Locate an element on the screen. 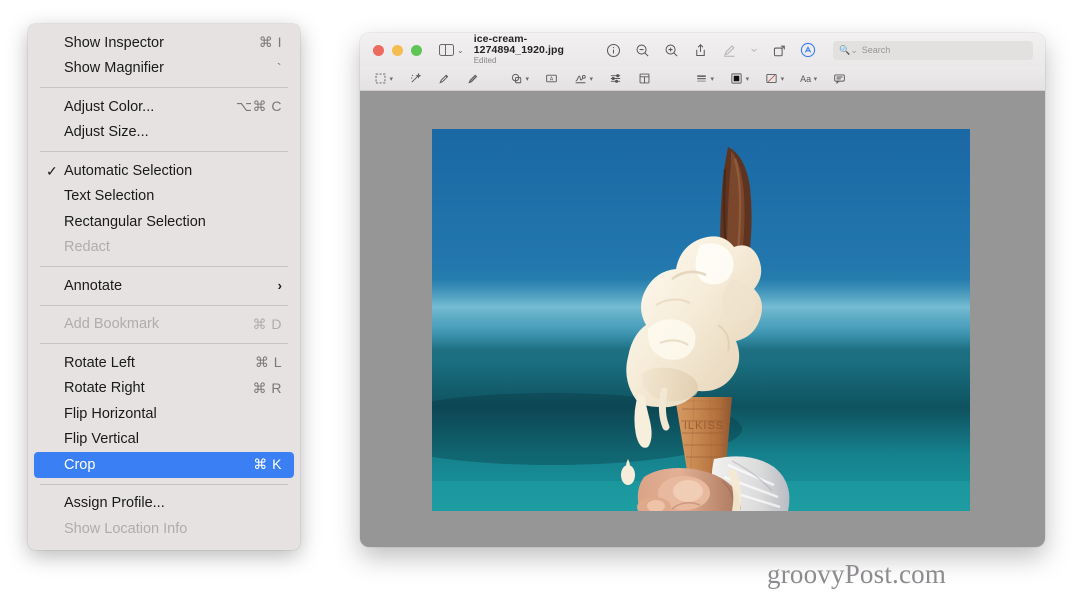 This screenshot has width=1080, height=612. traffic-lights is located at coordinates (397, 50).